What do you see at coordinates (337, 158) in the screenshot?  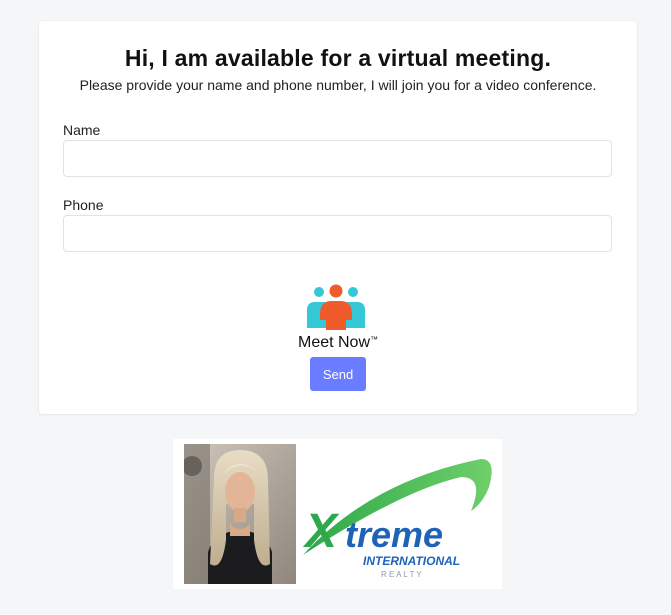 I see `name-input` at bounding box center [337, 158].